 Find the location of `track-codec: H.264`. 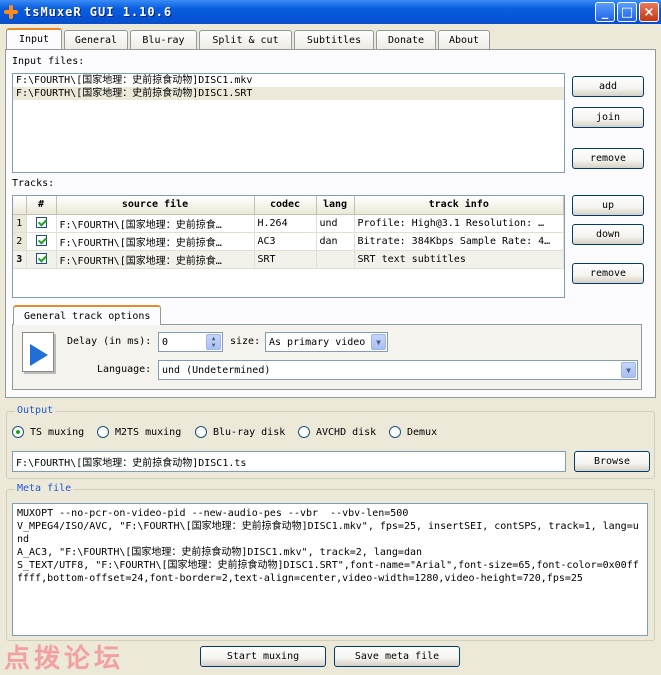

track-codec: H.264 is located at coordinates (285, 223).